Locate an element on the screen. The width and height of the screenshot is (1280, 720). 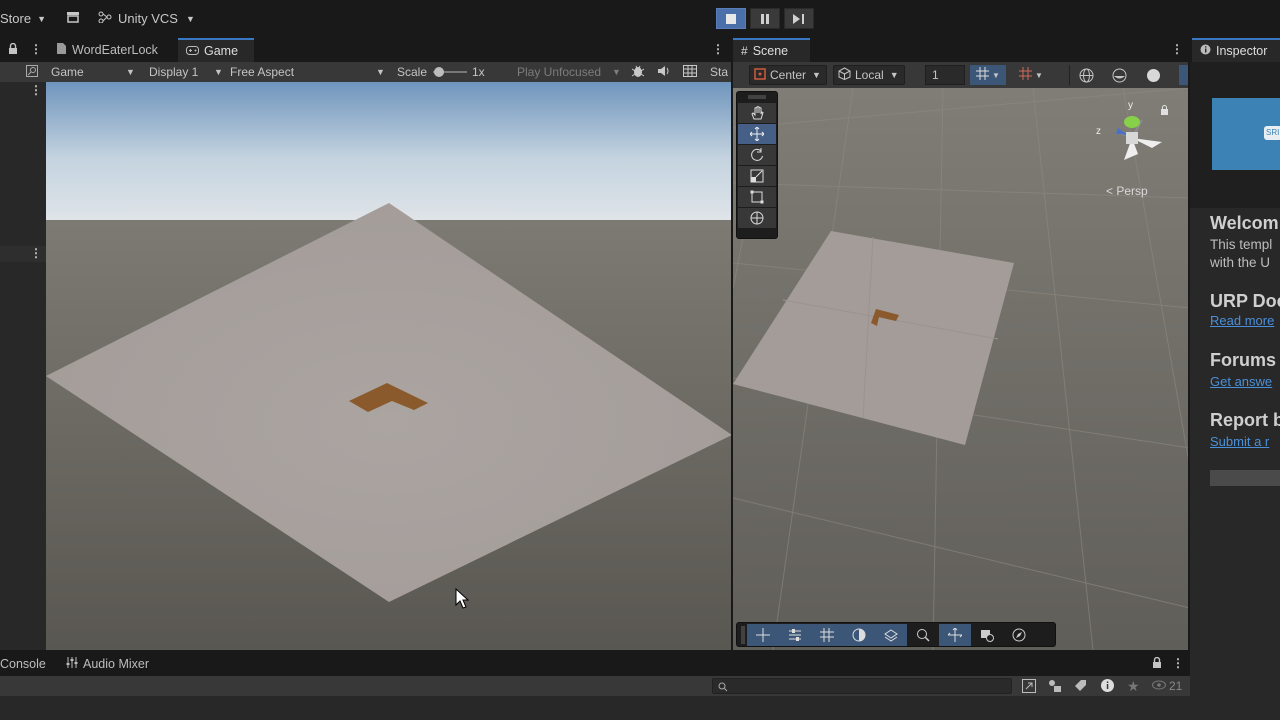
grid-visibility-button: ▼ is located at coordinates (1031, 75).